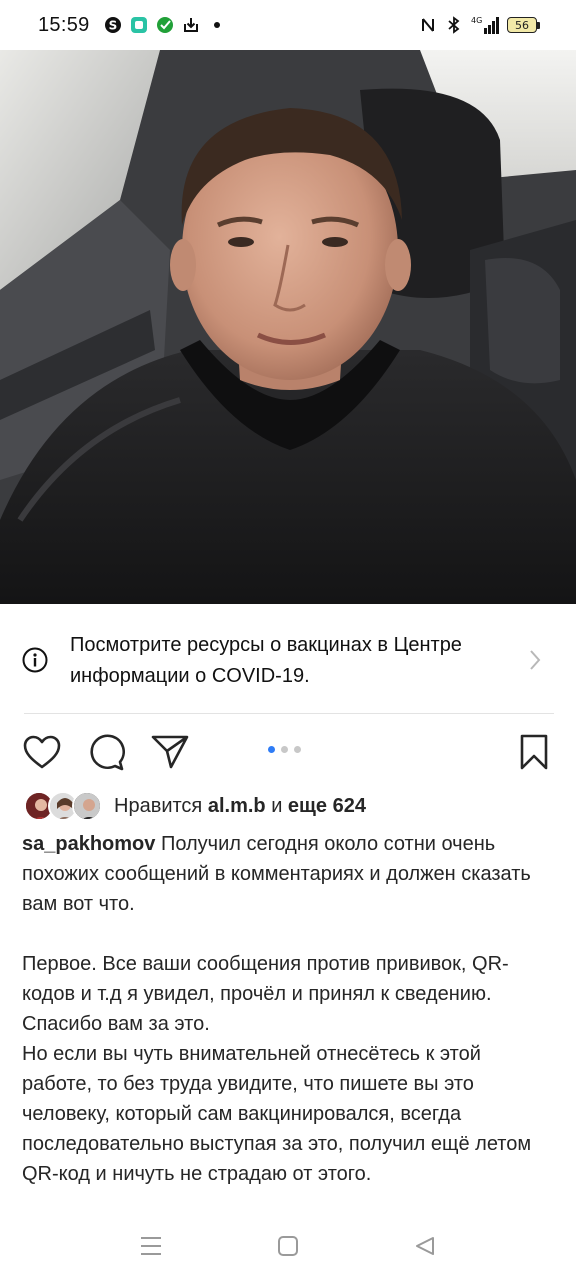 The width and height of the screenshot is (576, 1280). I want to click on status-bar: 15:59 S 4G 56, so click(288, 25).